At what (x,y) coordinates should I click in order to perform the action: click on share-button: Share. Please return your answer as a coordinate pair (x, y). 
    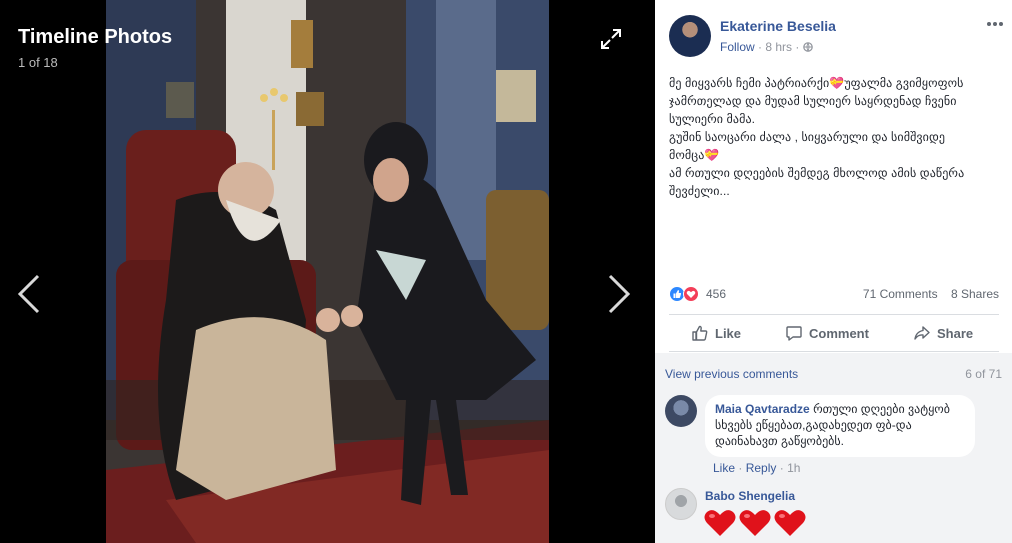
    Looking at the image, I should click on (943, 333).